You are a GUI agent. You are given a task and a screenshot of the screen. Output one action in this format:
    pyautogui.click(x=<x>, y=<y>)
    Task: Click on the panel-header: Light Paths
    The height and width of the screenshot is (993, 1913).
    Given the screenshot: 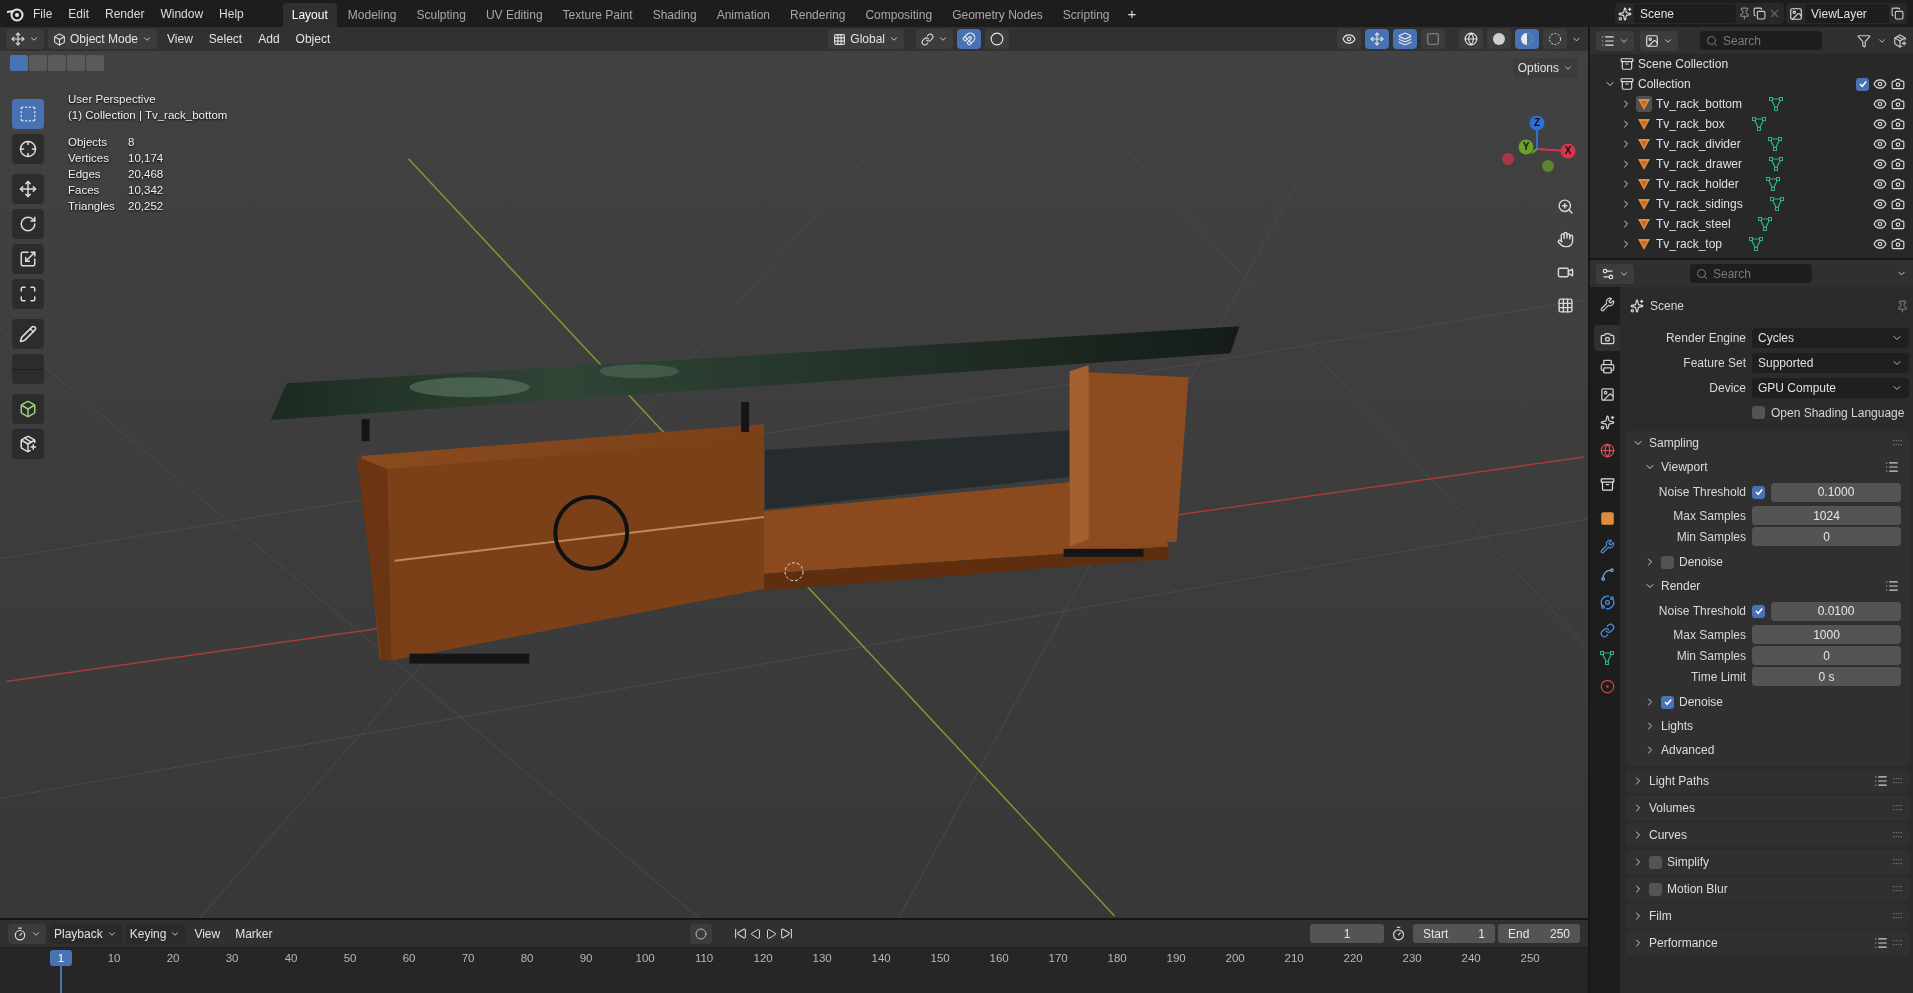 What is the action you would take?
    pyautogui.click(x=1767, y=781)
    